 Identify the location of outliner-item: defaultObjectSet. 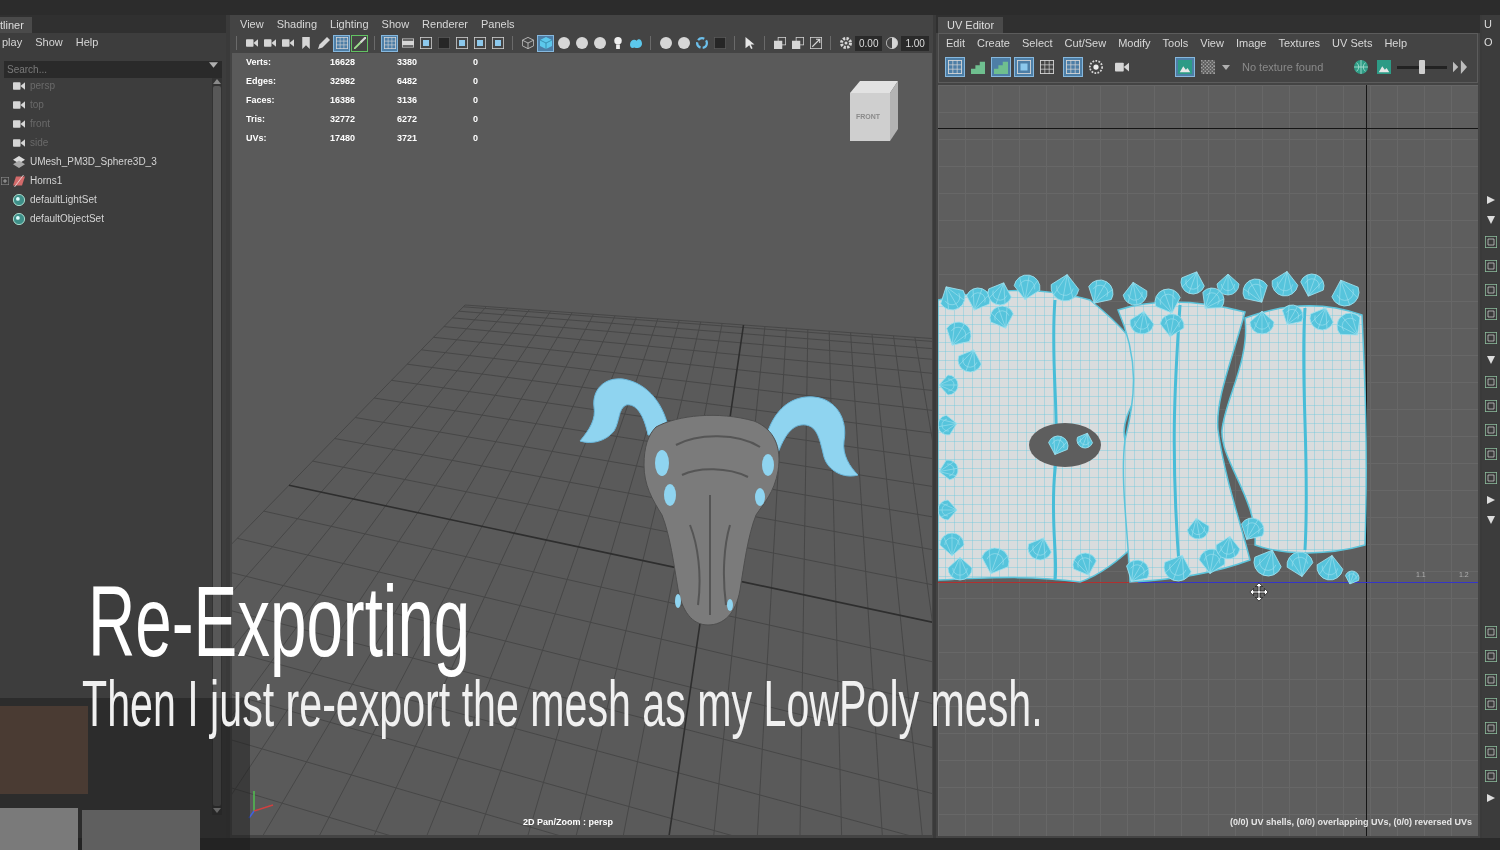
(52, 218).